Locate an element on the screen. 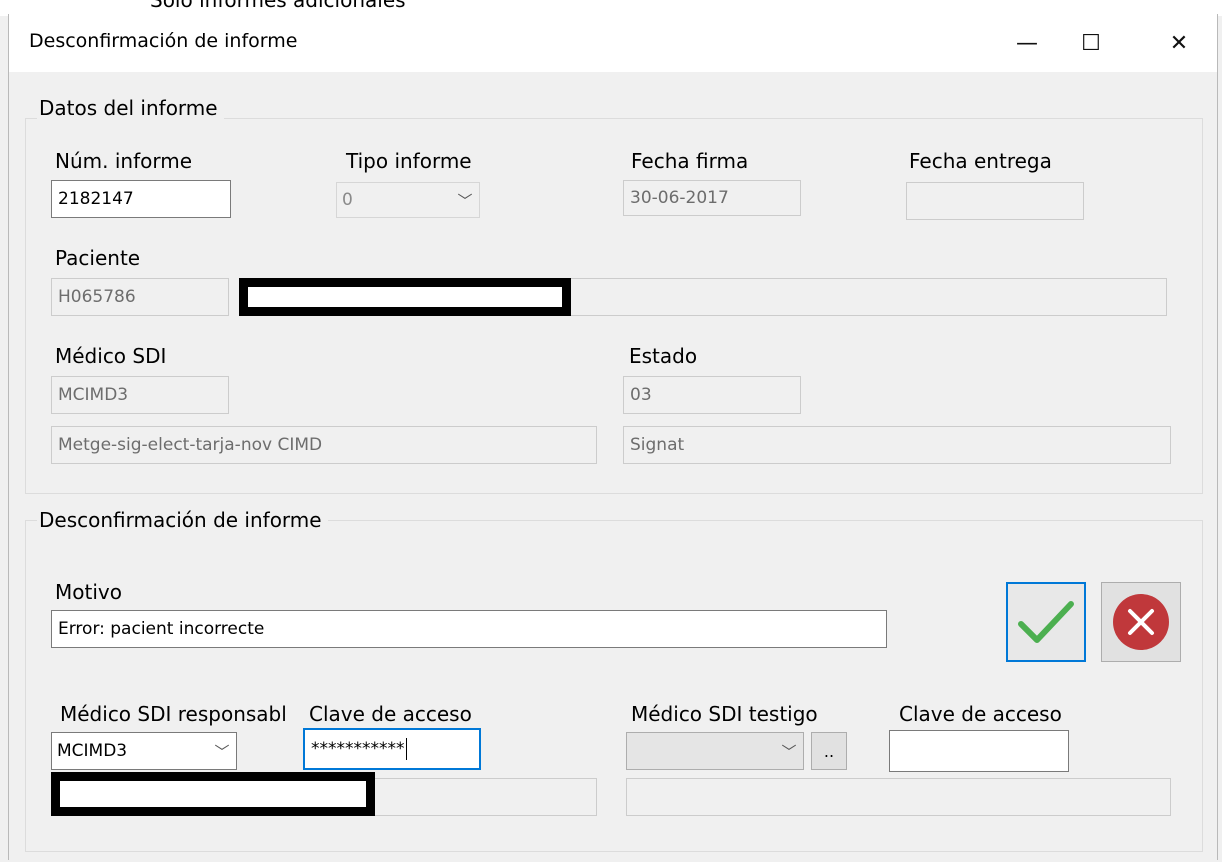 The width and height of the screenshot is (1222, 862). minimize-button: — is located at coordinates (1027, 43).